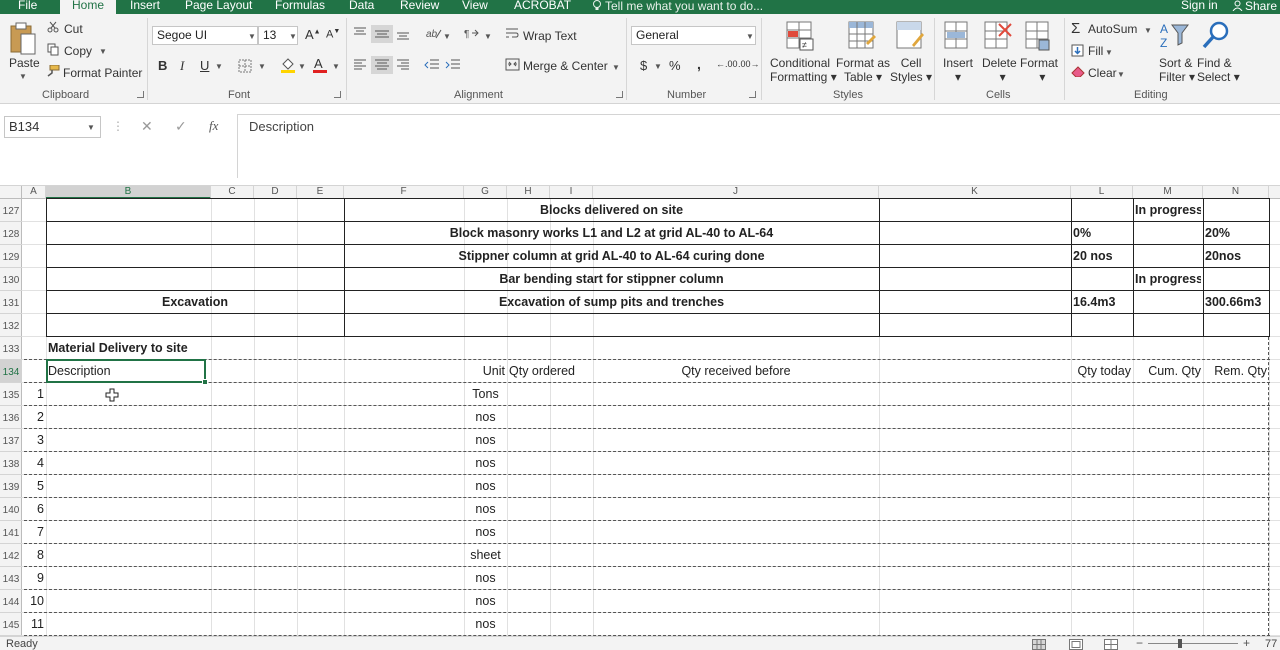 The width and height of the screenshot is (1280, 650). Describe the element at coordinates (1236, 256) in the screenshot. I see `cell-n129: 20nos` at that location.